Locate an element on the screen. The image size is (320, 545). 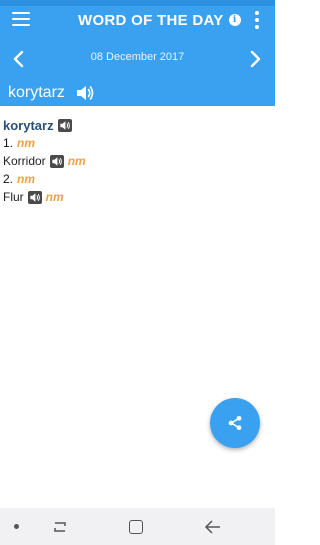
word-of-day: korytarz is located at coordinates (36, 92).